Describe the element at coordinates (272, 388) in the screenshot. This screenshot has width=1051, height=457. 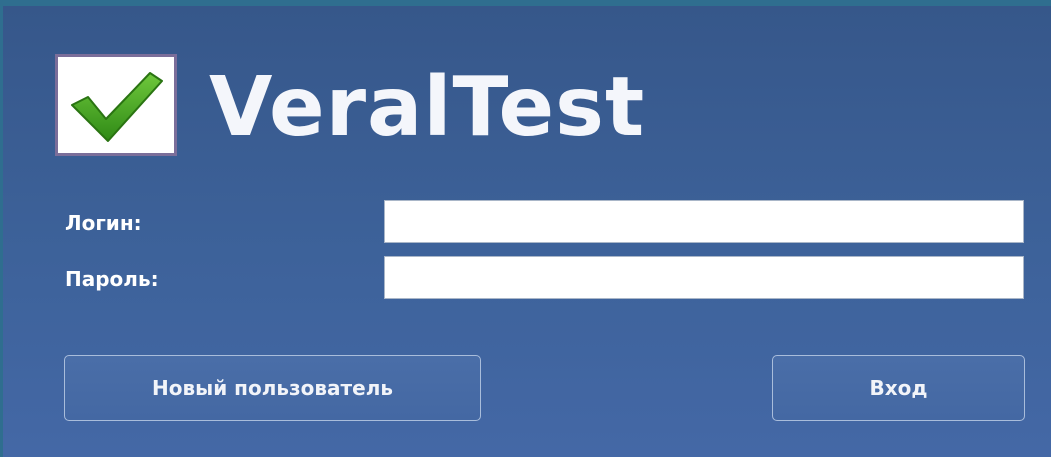
I see `new-user-button: Новый пользователь` at that location.